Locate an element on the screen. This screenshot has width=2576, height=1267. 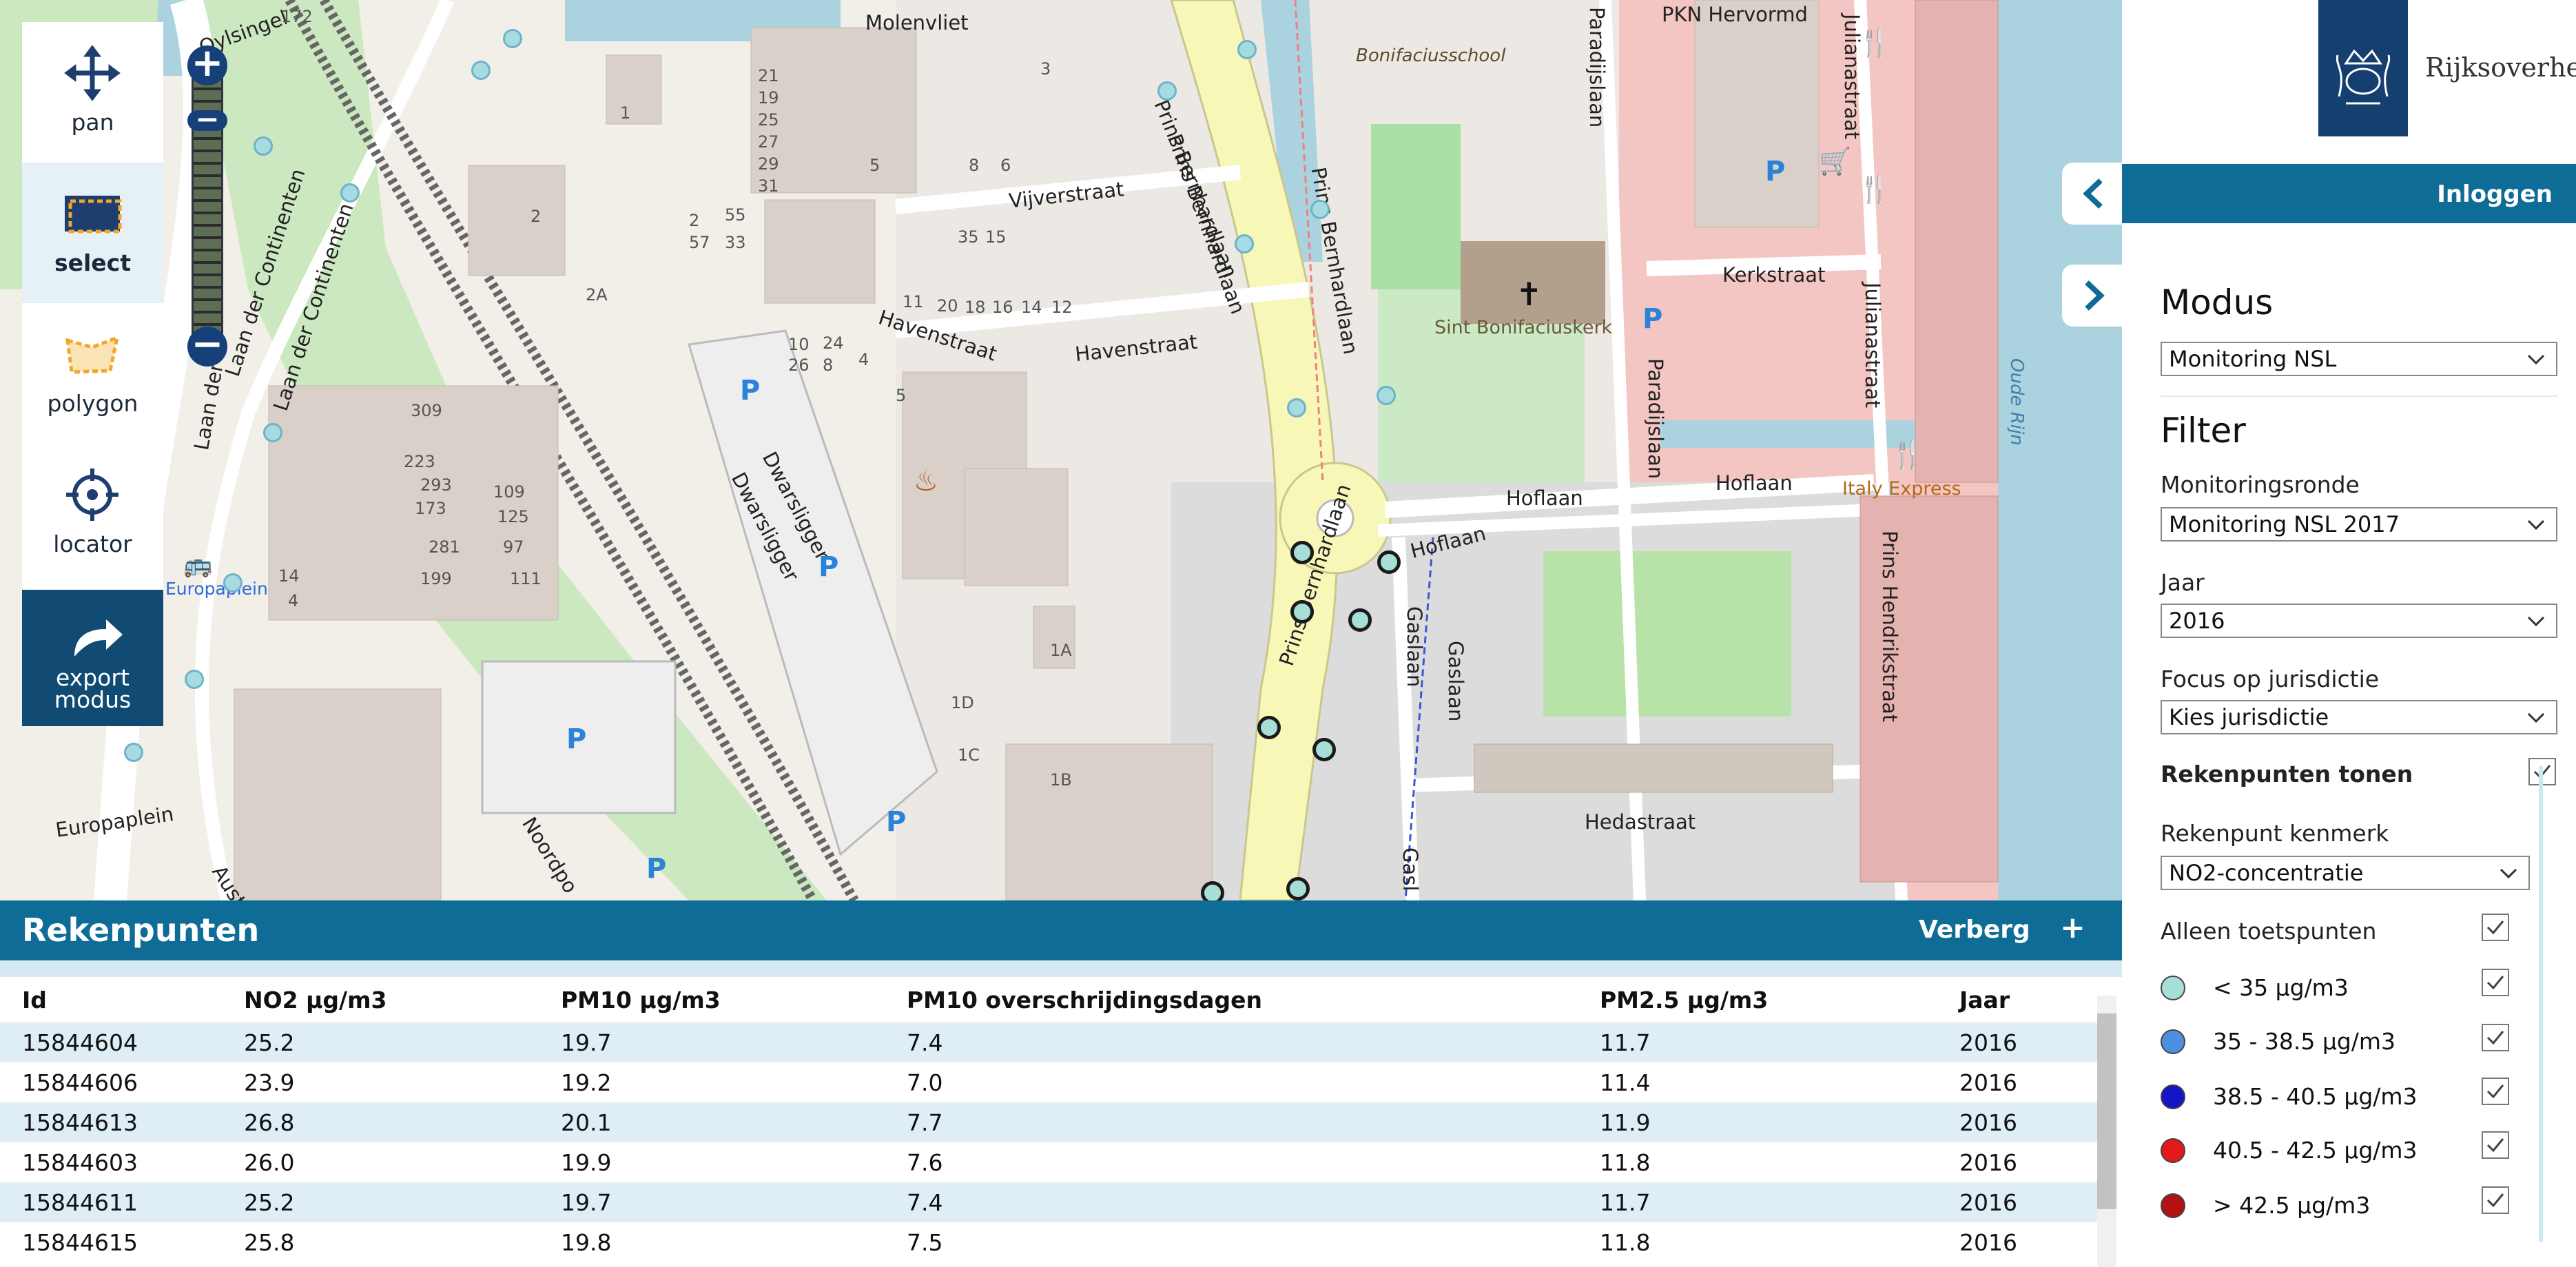
table-cell: 7.5 is located at coordinates (925, 1242).